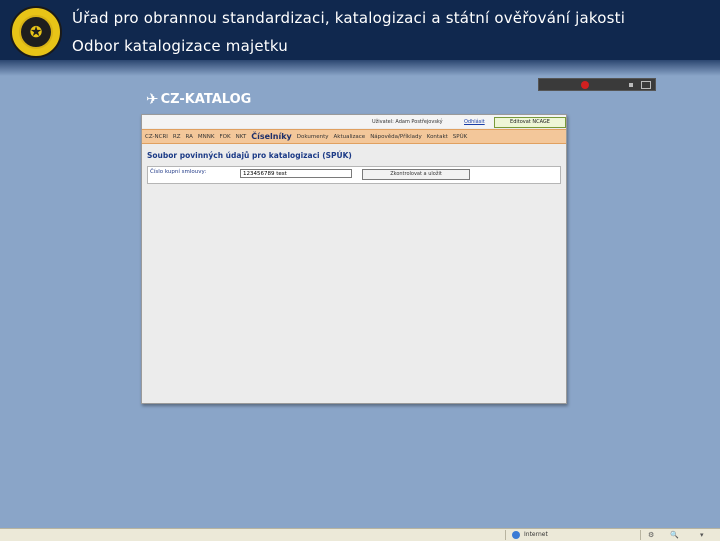  What do you see at coordinates (585, 84) in the screenshot?
I see `record-icon` at bounding box center [585, 84].